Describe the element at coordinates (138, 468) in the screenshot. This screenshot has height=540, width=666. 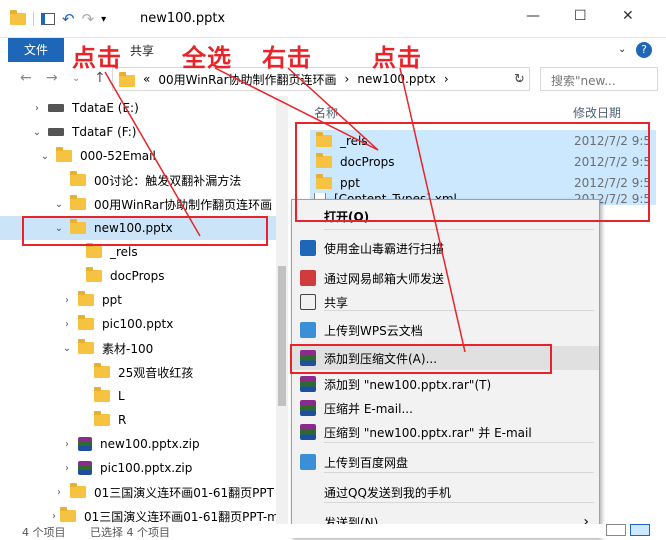
I see `tree-item: › pic100.pptx.zip` at that location.